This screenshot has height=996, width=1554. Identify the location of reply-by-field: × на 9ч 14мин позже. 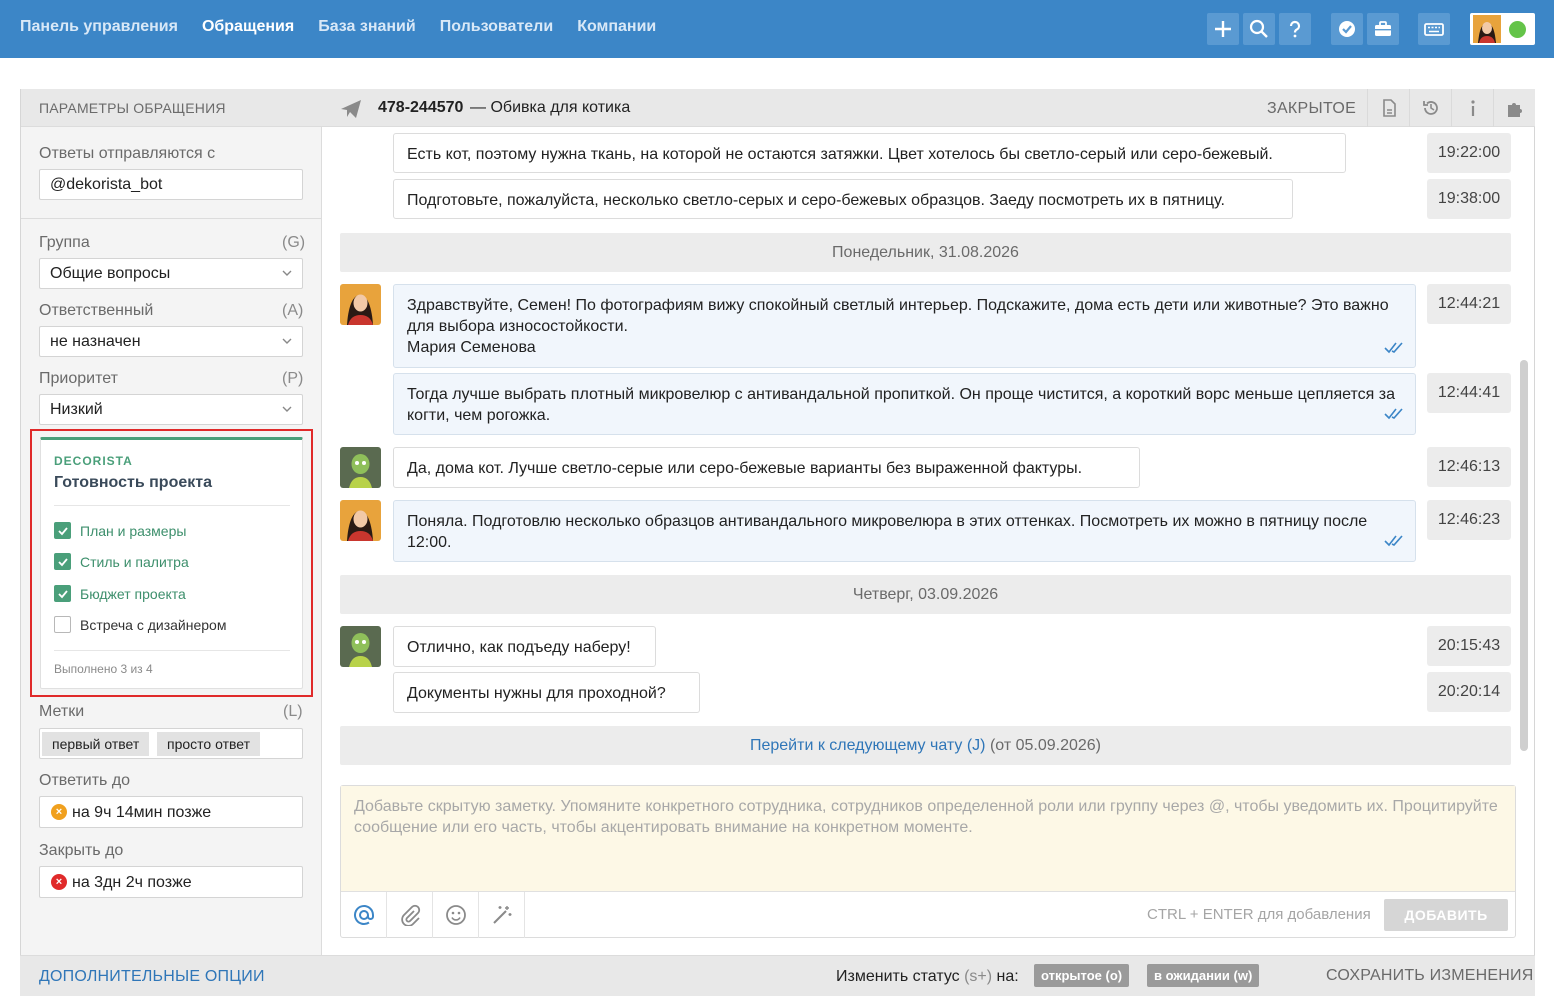
(171, 812).